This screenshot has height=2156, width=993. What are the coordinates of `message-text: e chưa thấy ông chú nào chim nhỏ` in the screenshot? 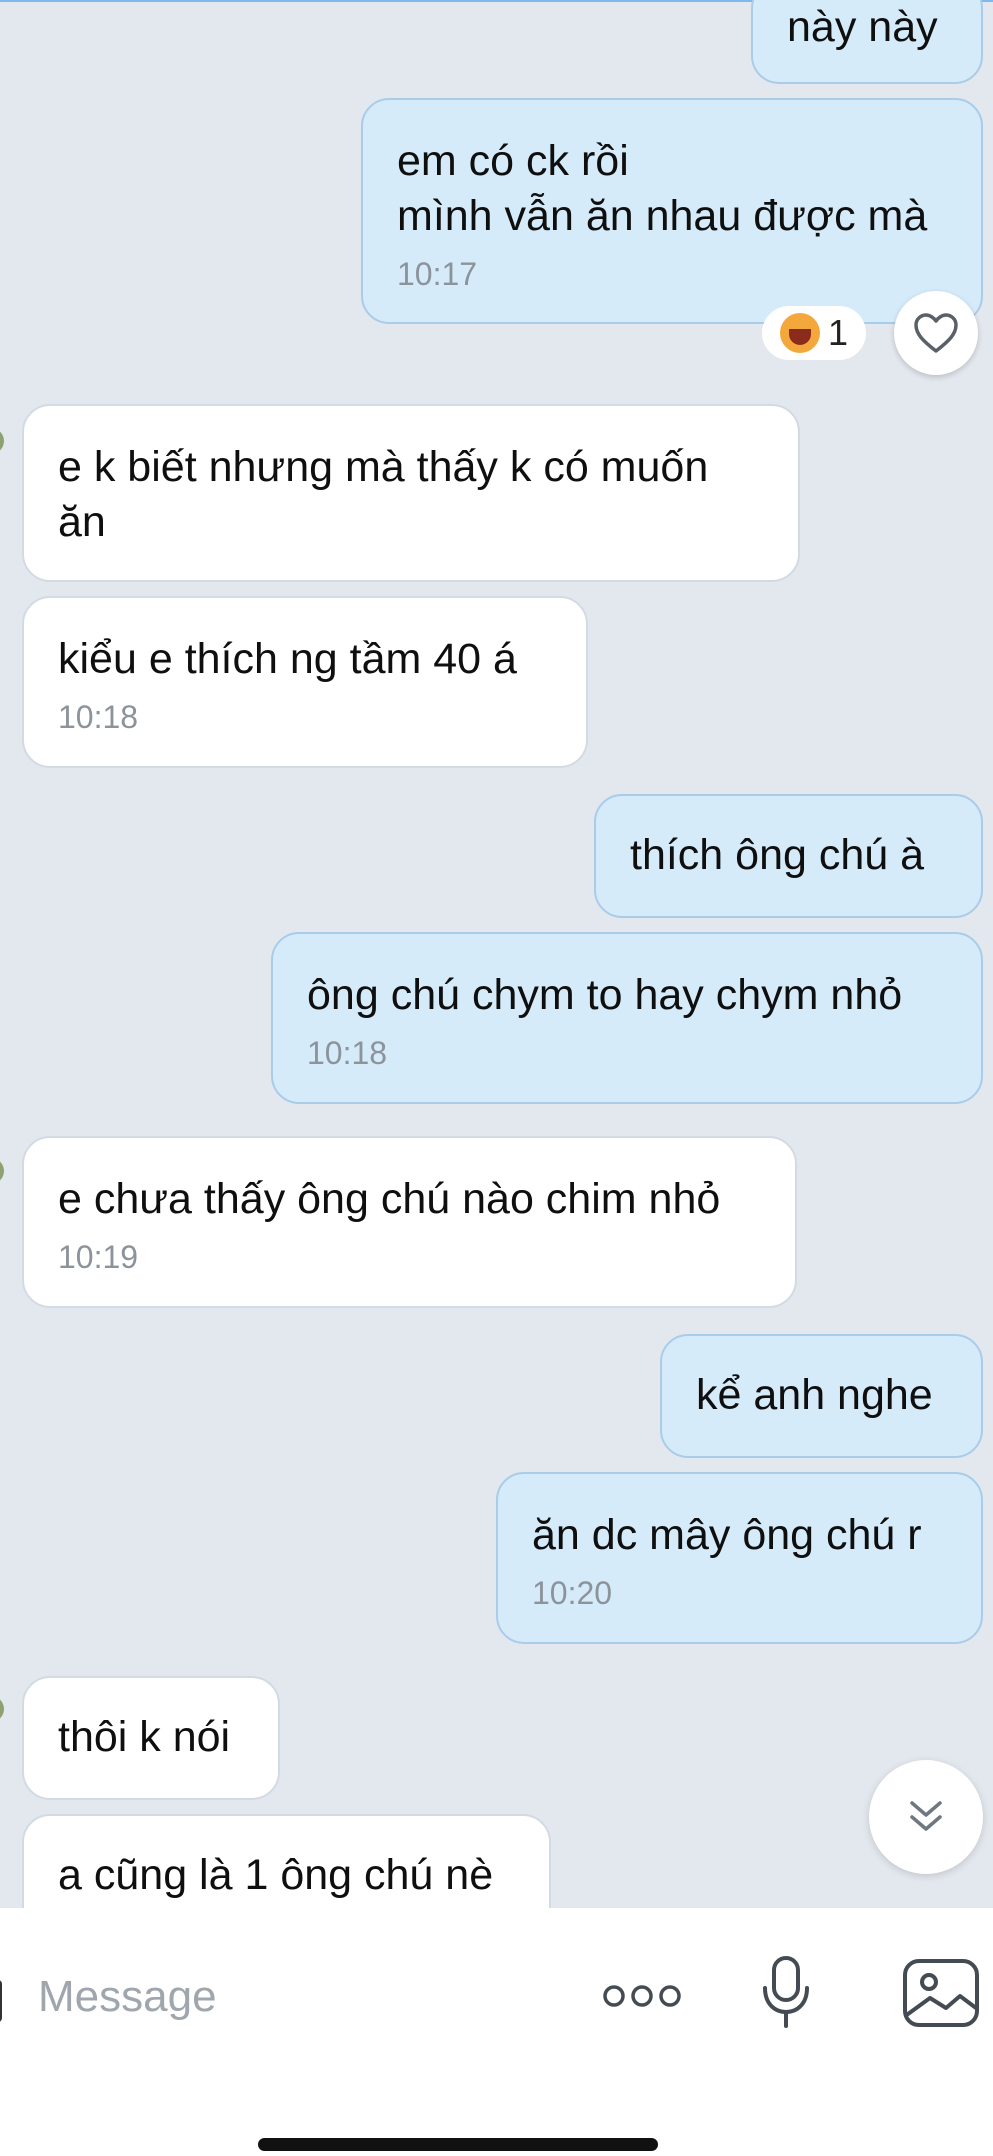 It's located at (389, 1199).